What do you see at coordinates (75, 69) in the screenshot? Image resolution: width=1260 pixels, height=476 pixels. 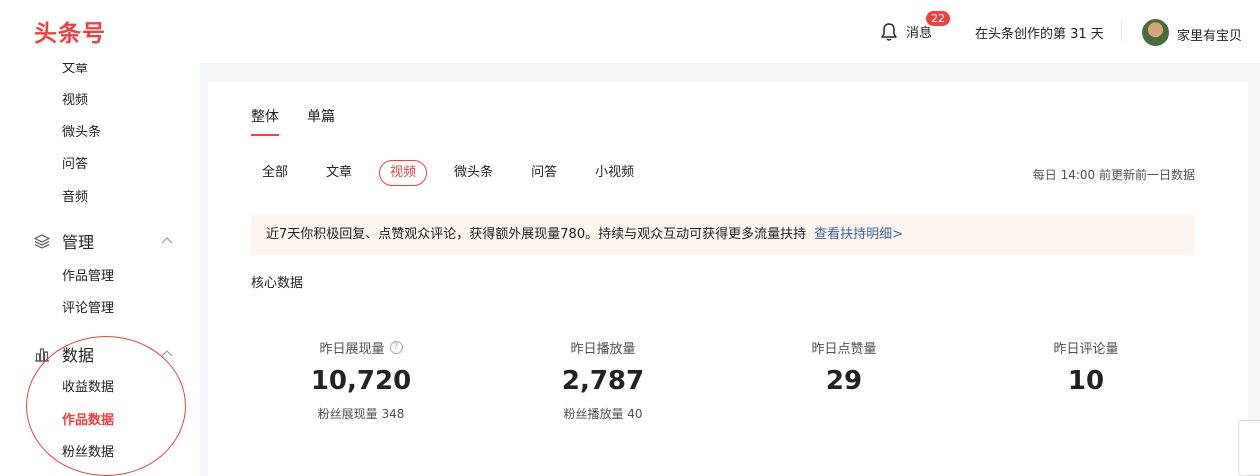 I see `sidebar-item-article: 文章` at bounding box center [75, 69].